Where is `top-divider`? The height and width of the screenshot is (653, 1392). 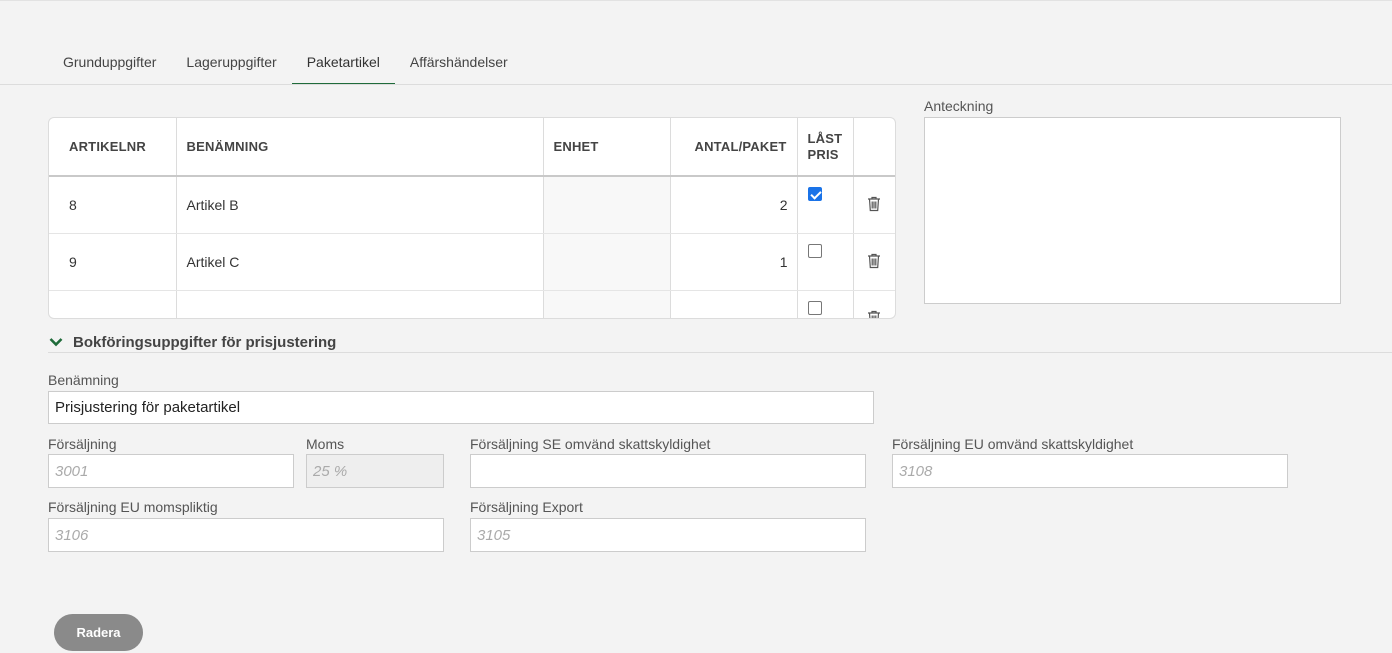
top-divider is located at coordinates (696, 0).